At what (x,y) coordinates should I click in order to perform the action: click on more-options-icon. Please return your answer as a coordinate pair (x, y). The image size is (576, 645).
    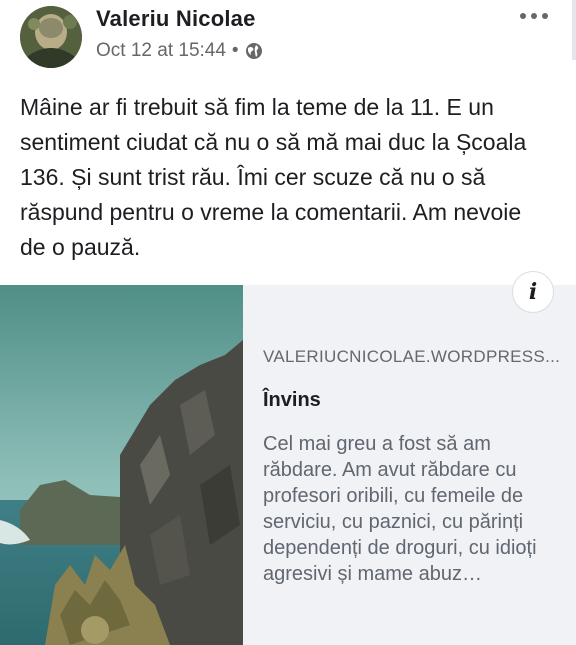
    Looking at the image, I should click on (534, 16).